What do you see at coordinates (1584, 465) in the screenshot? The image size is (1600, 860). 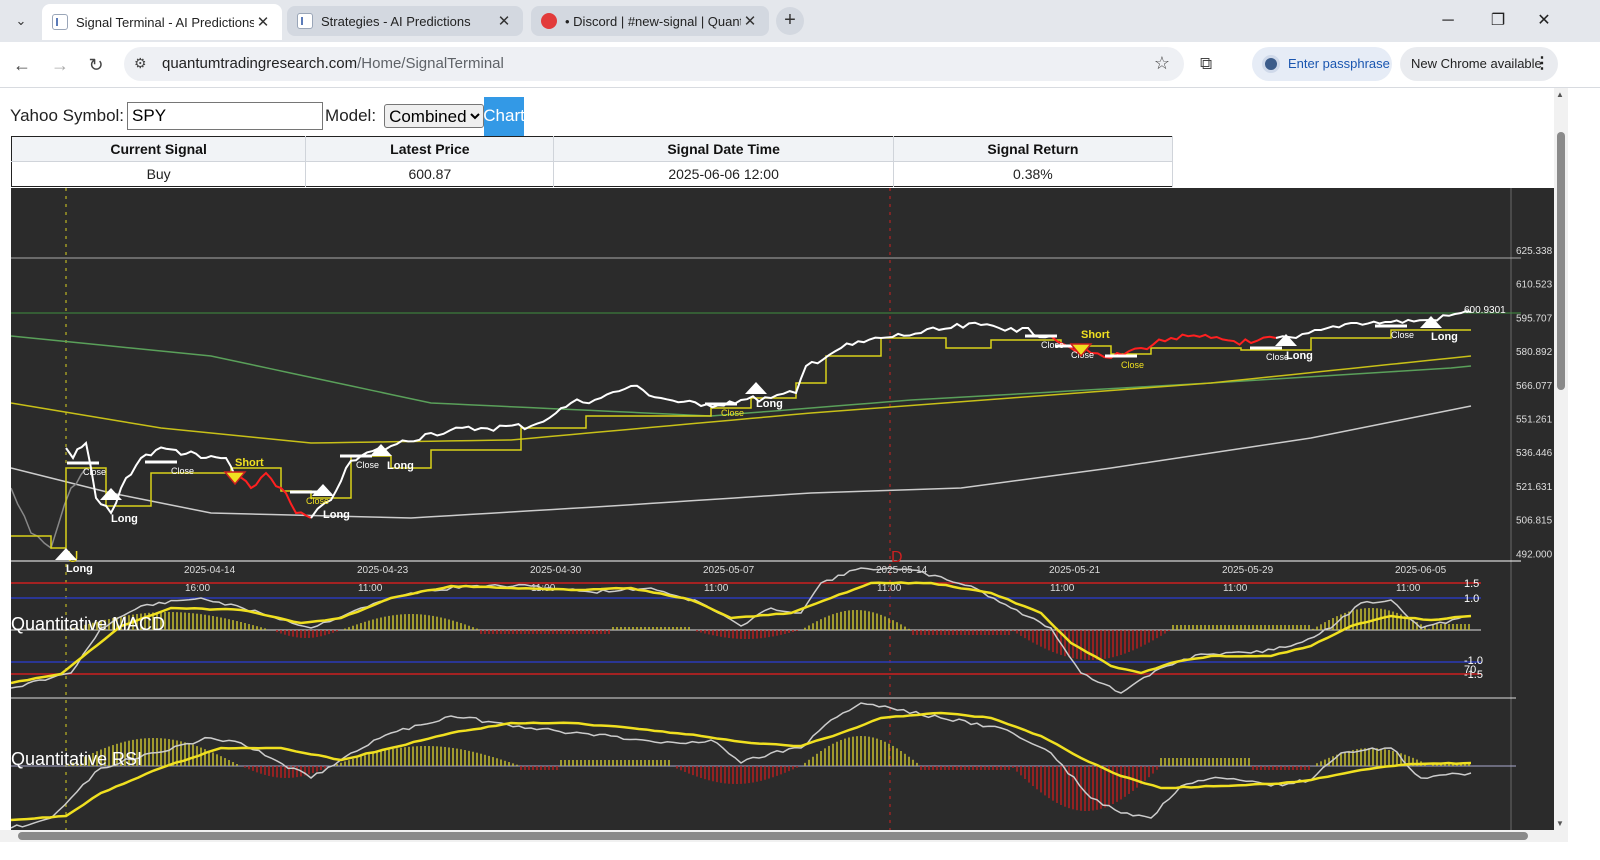 I see `window-edge` at bounding box center [1584, 465].